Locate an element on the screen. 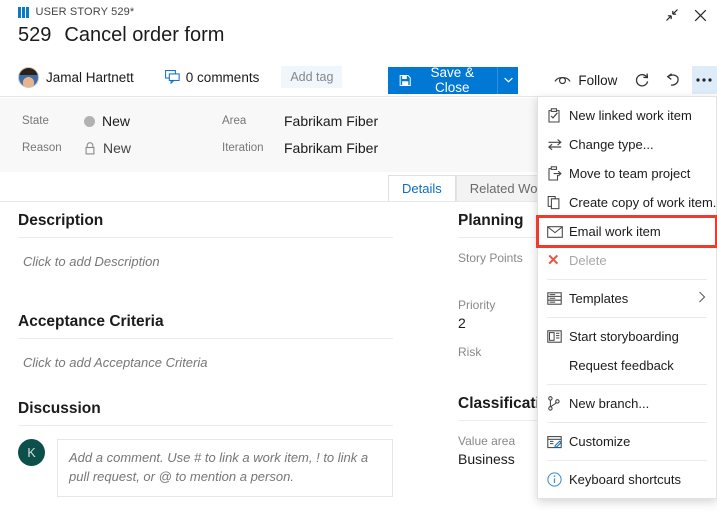 This screenshot has width=717, height=525. discussion-title: Discussion is located at coordinates (59, 408).